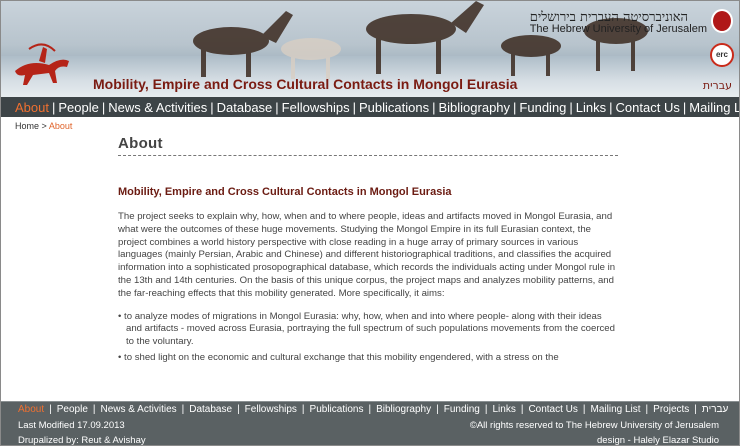  Describe the element at coordinates (139, 409) in the screenshot. I see `footer-nav-news-activities: News & Activities` at that location.